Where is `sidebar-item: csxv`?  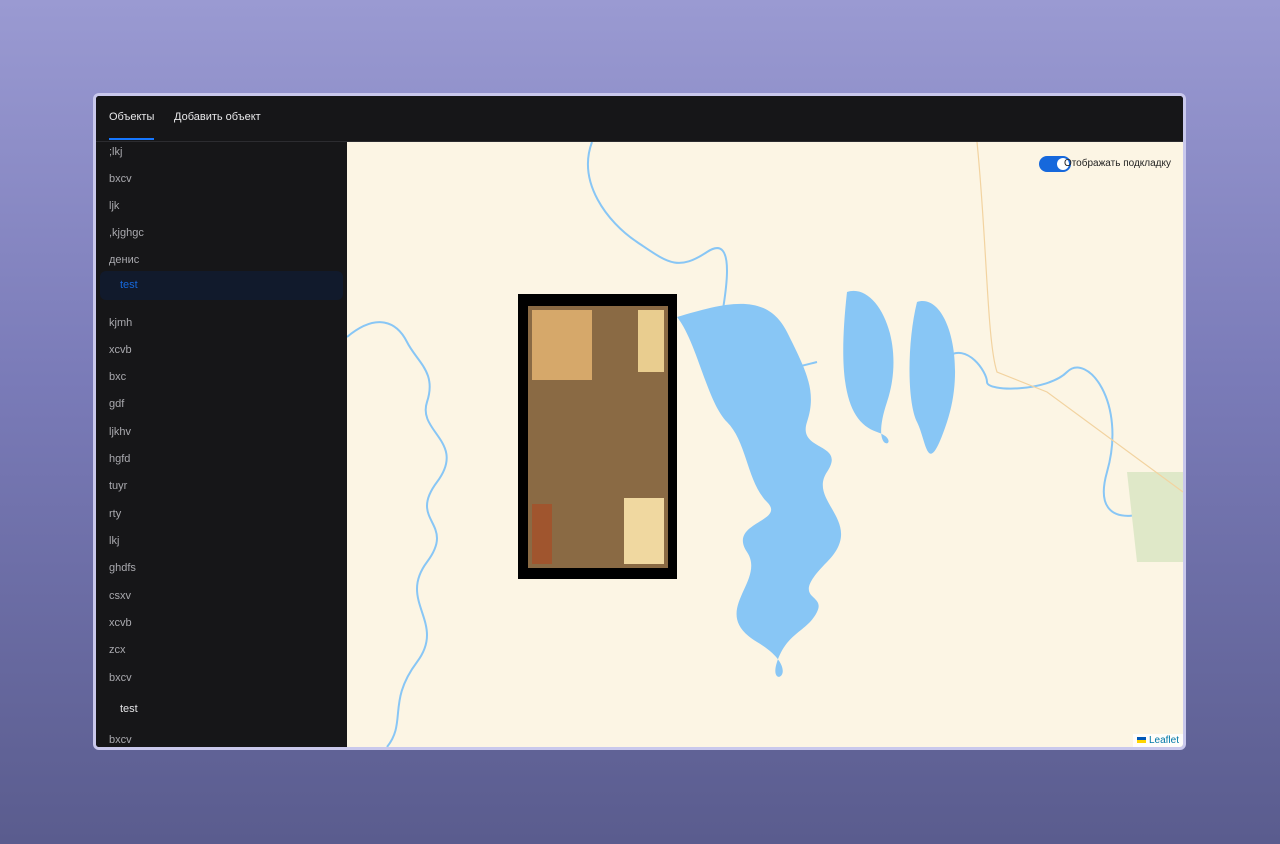
sidebar-item: csxv is located at coordinates (120, 596).